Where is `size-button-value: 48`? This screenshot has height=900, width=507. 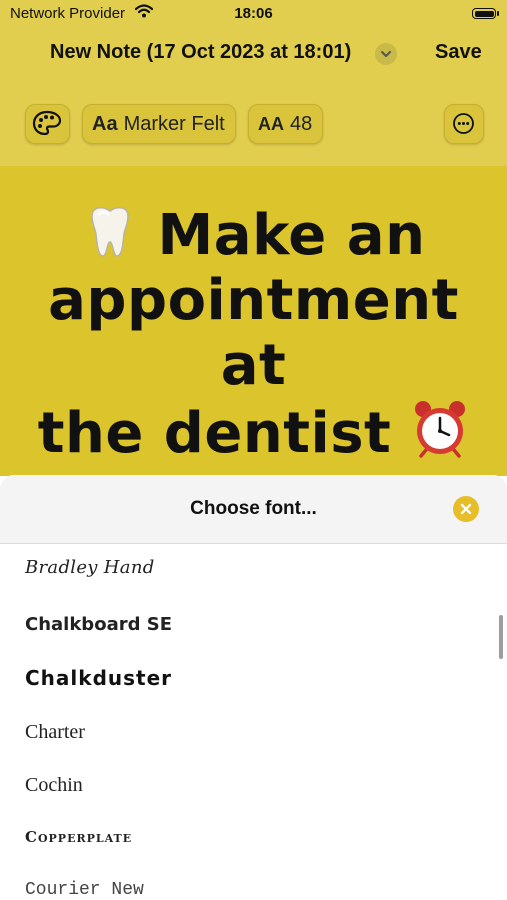
size-button-value: 48 is located at coordinates (301, 123).